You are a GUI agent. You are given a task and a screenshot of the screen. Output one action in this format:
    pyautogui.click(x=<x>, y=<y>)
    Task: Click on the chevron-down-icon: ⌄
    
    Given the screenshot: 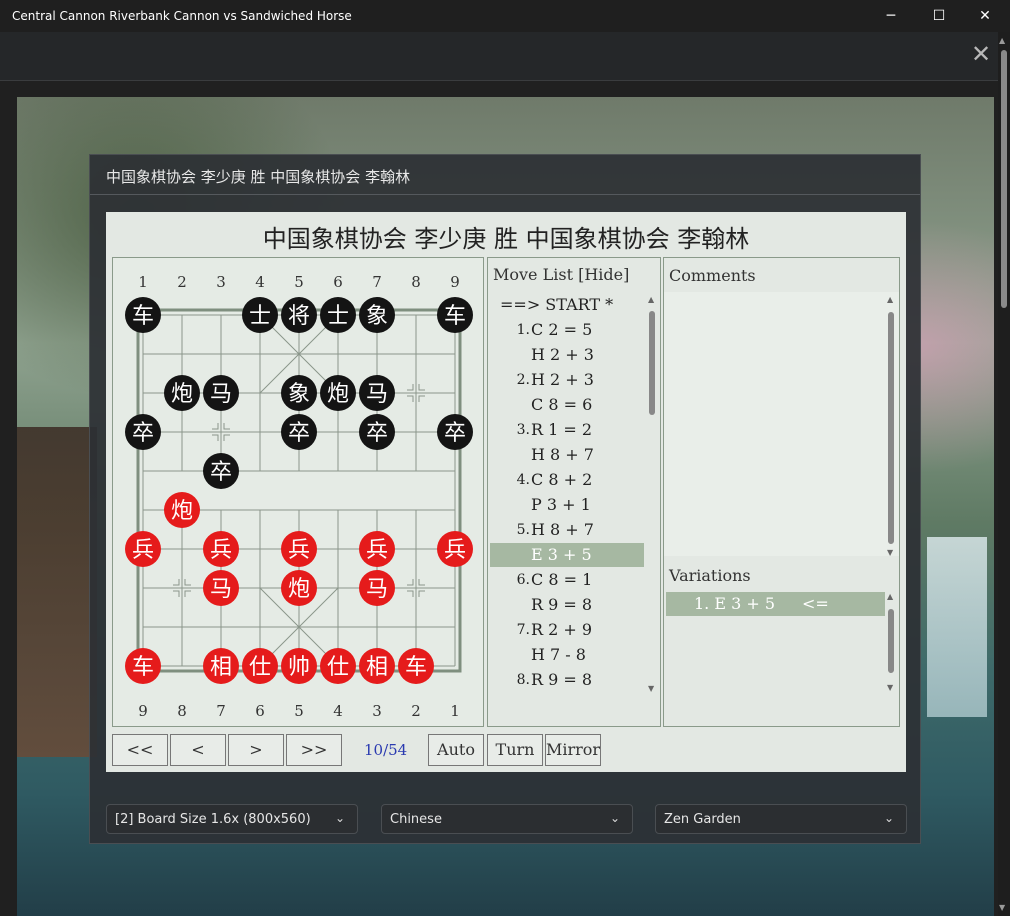 What is the action you would take?
    pyautogui.click(x=888, y=818)
    